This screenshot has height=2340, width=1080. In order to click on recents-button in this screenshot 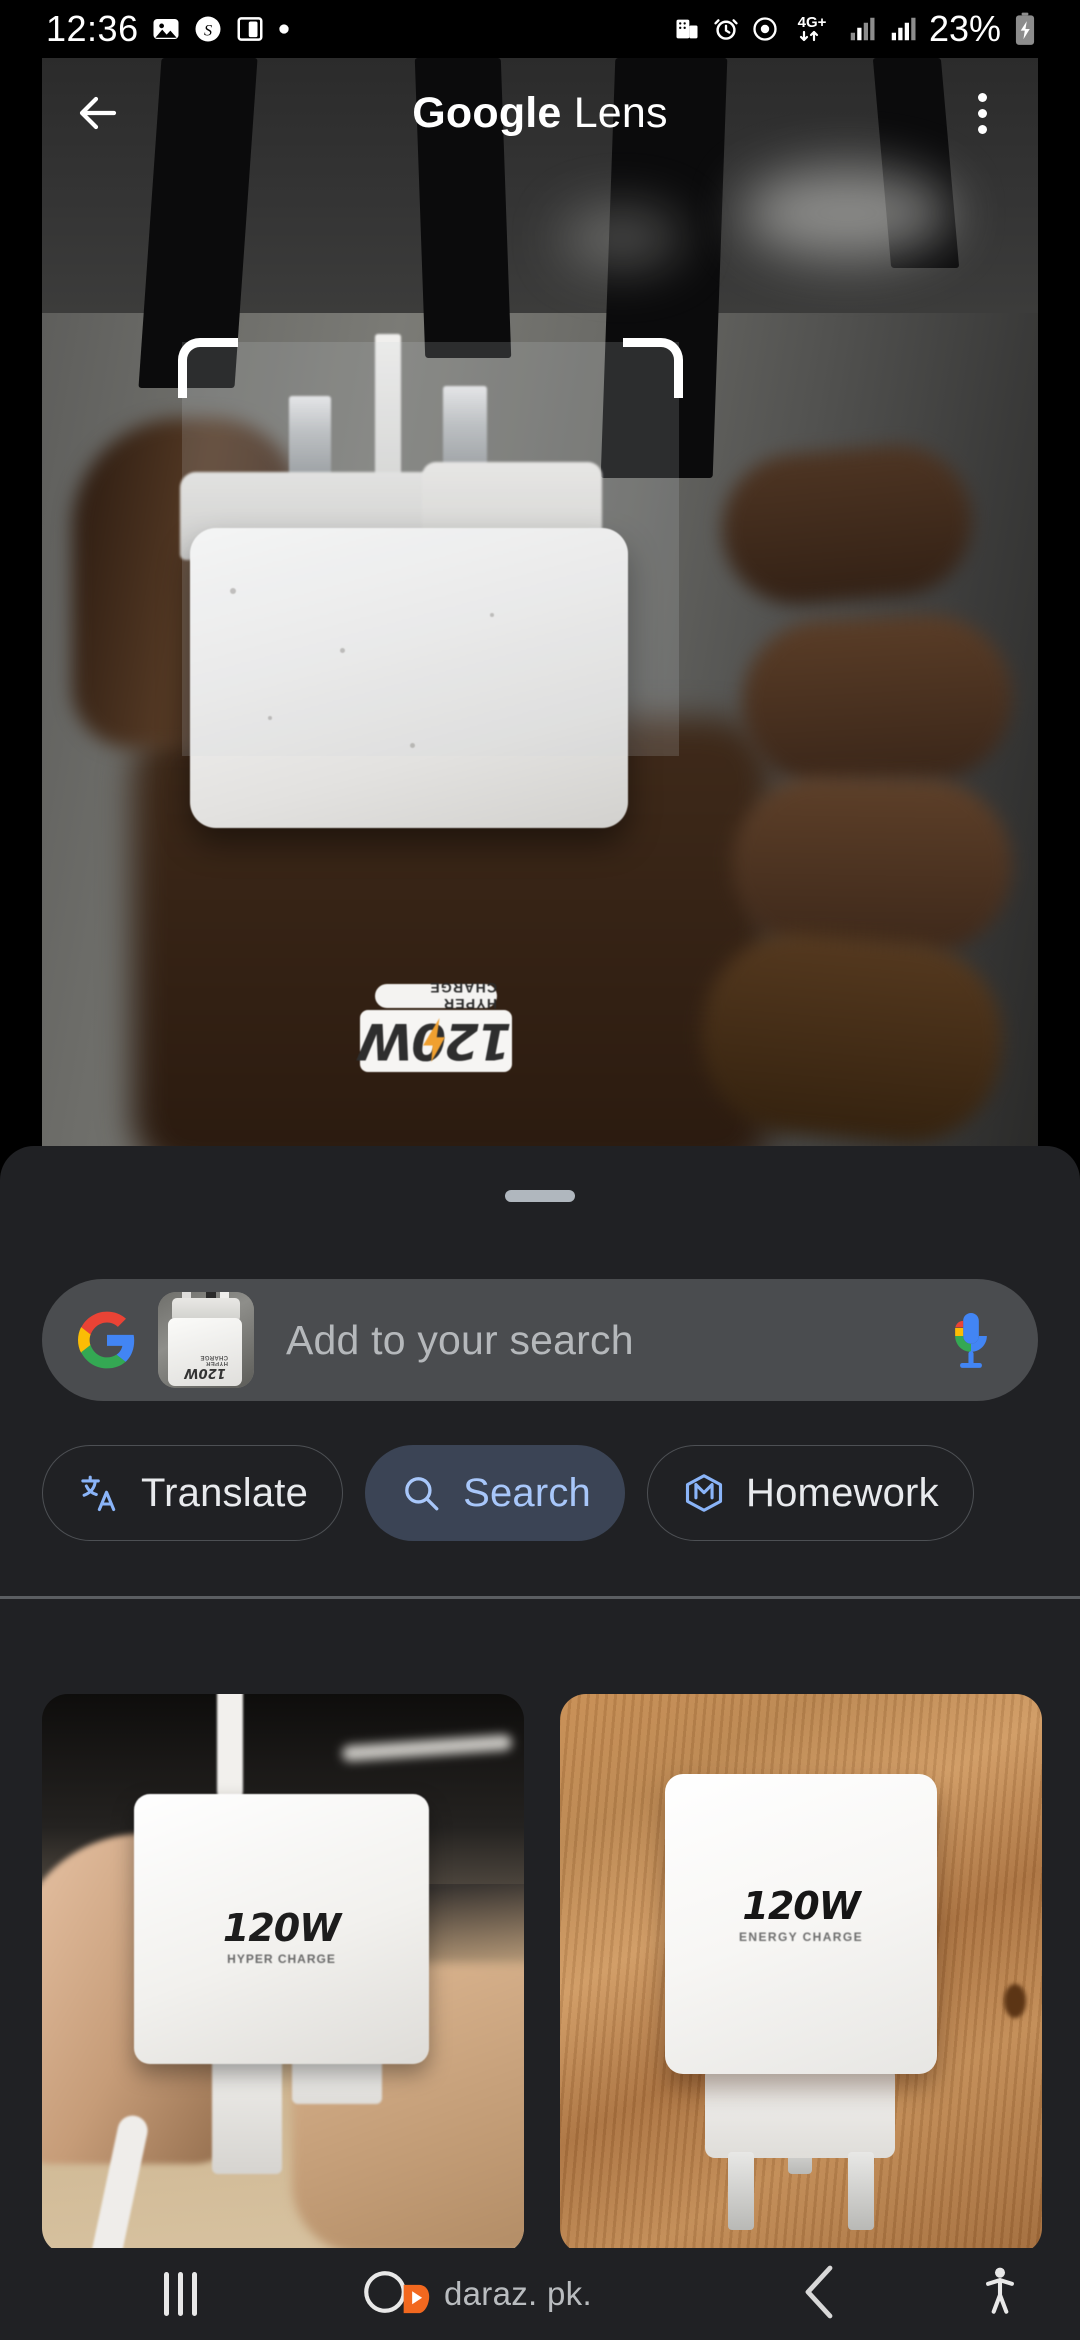, I will do `click(180, 2294)`.